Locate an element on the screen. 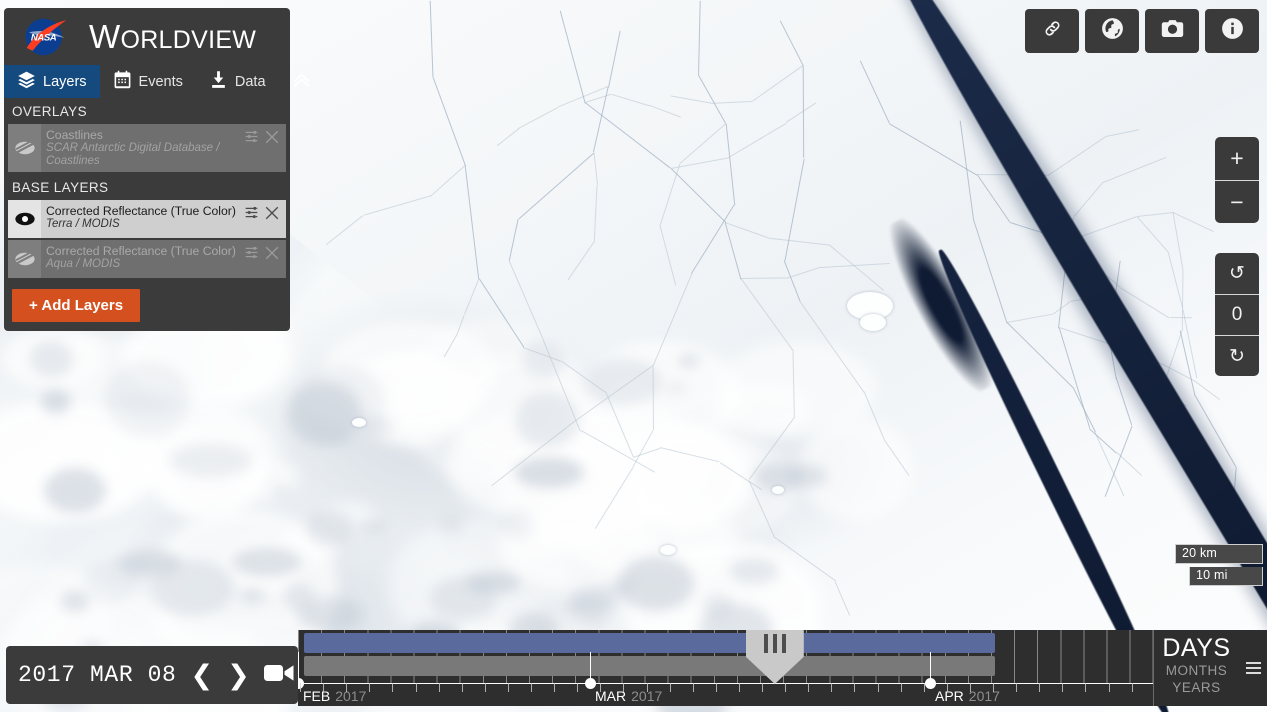  month-label: APR 2017 is located at coordinates (967, 696).